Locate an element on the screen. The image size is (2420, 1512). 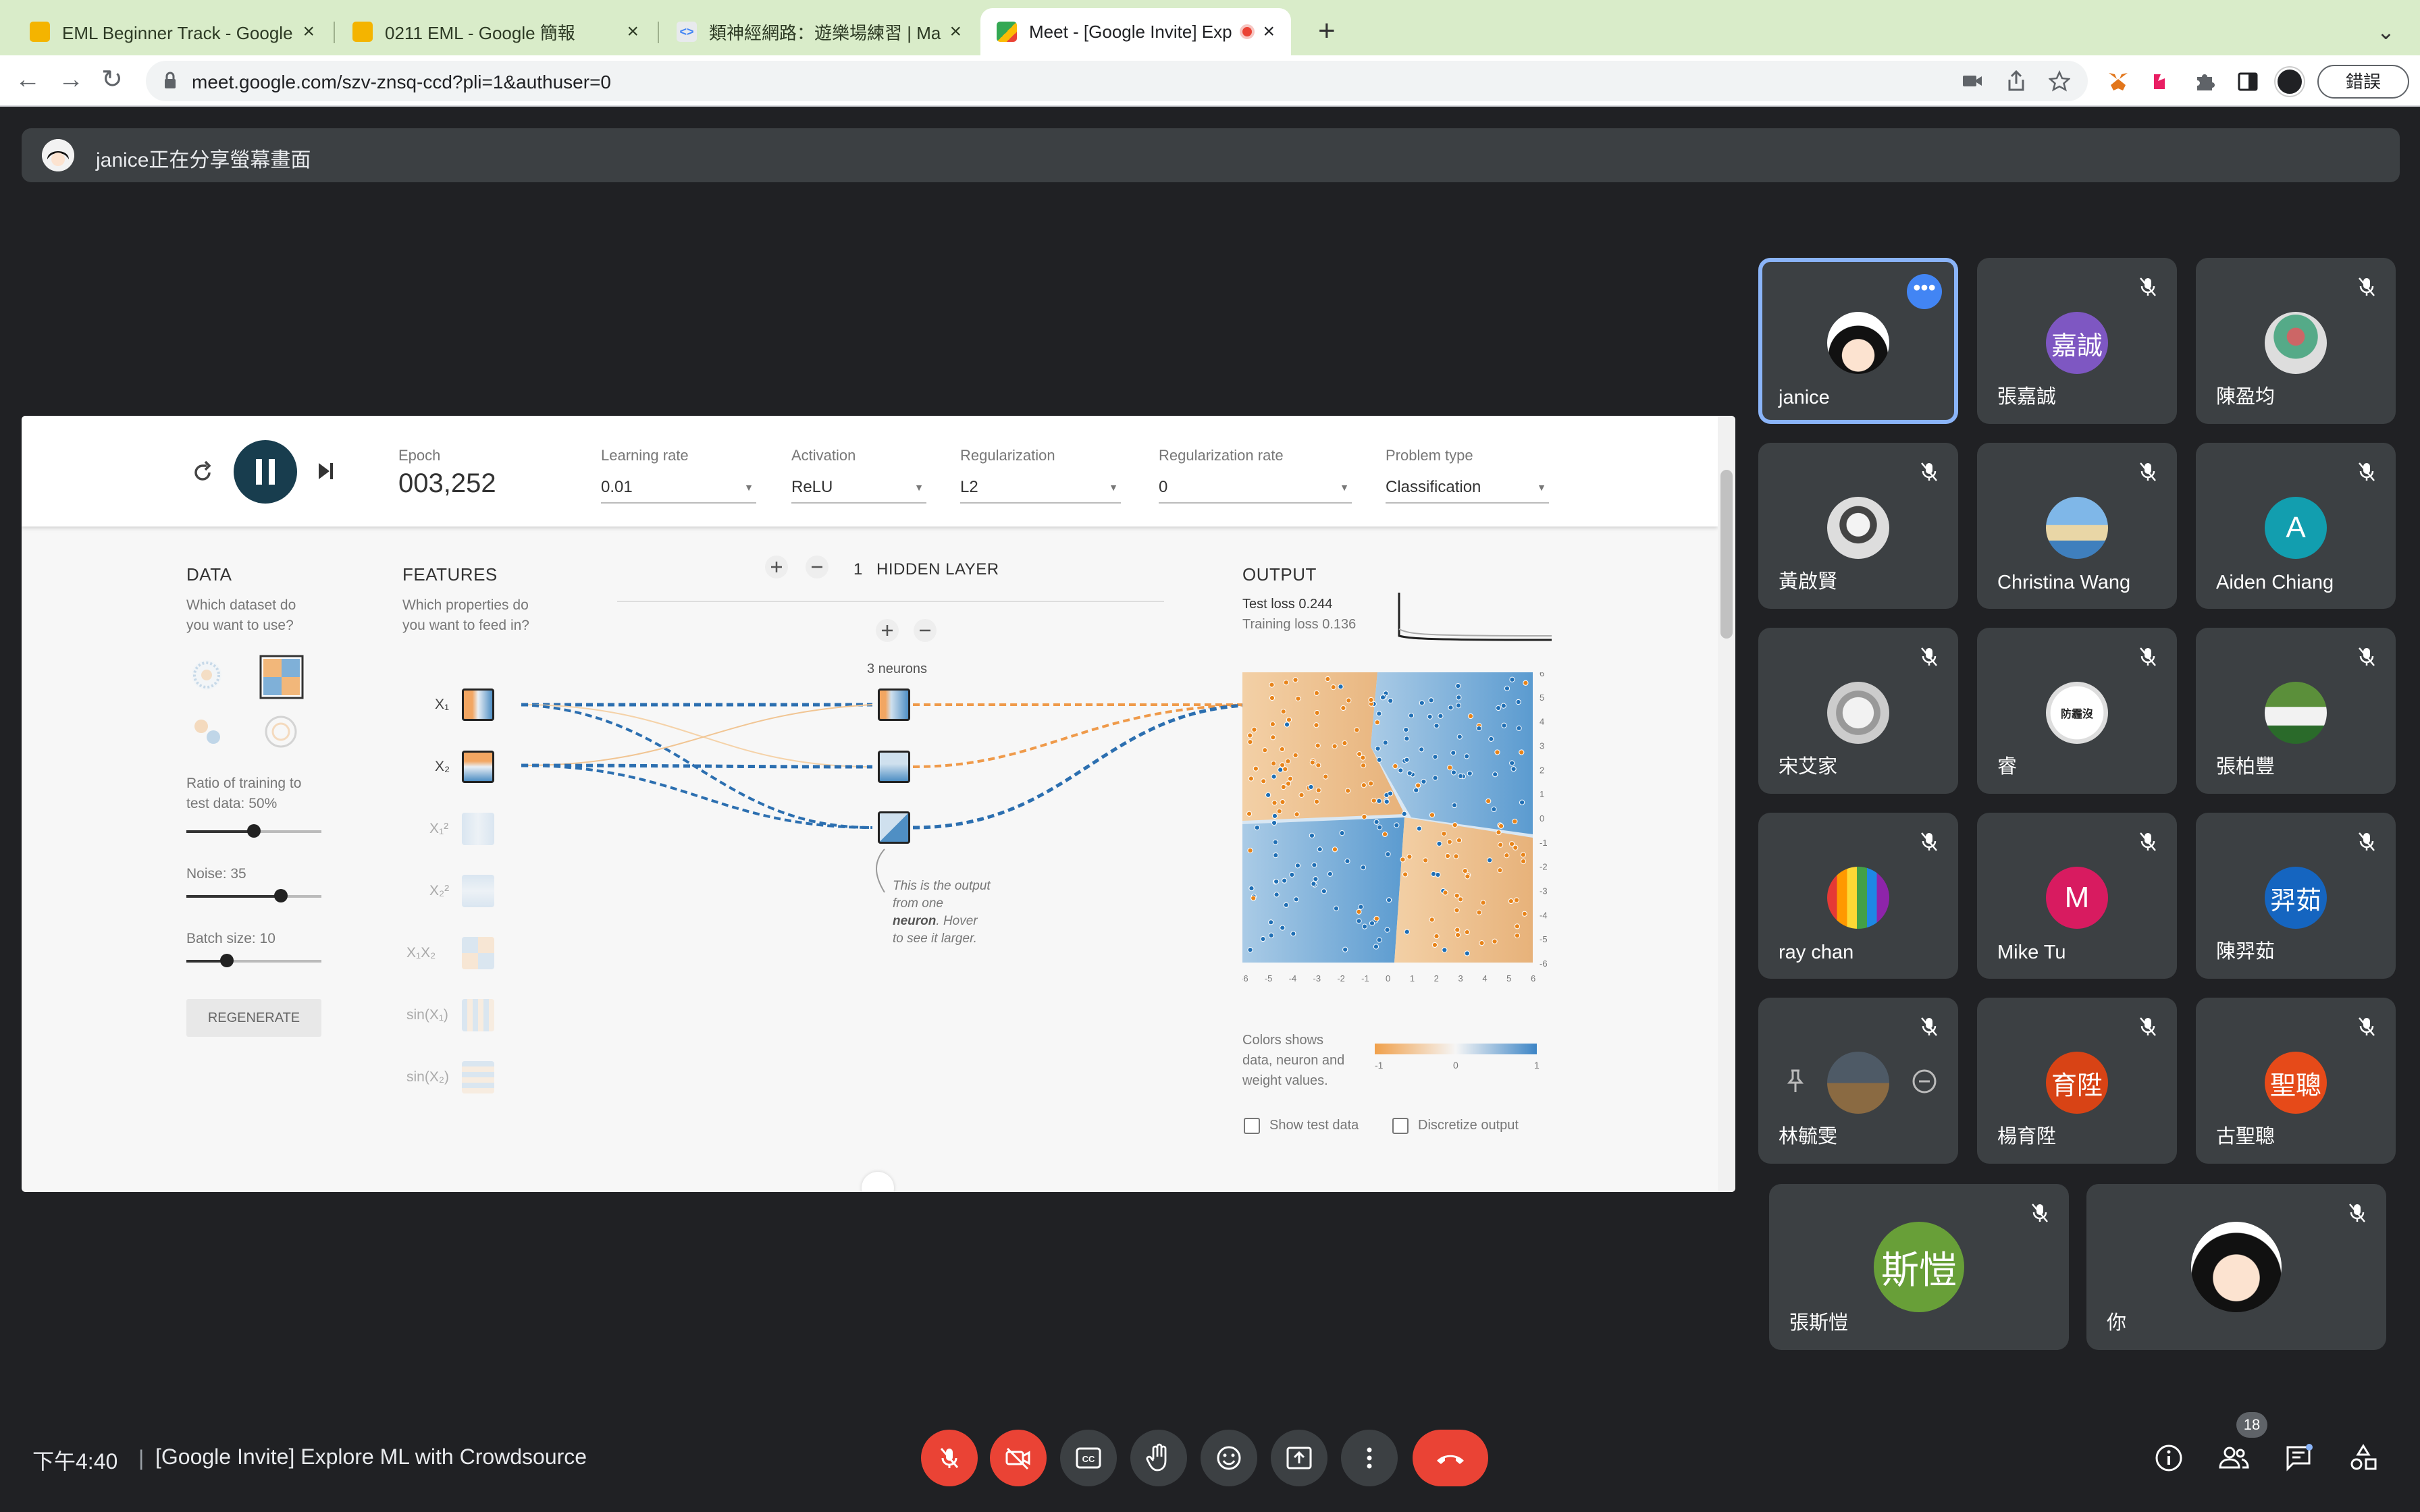
metamask-extension-icon is located at coordinates (2118, 81).